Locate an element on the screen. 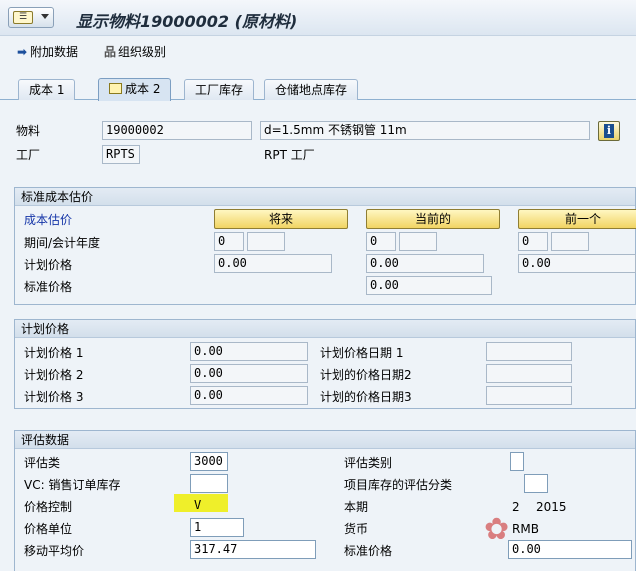 This screenshot has height=571, width=636. vc-sales-order-stock-label: VC: 销售订单库存 is located at coordinates (72, 485).